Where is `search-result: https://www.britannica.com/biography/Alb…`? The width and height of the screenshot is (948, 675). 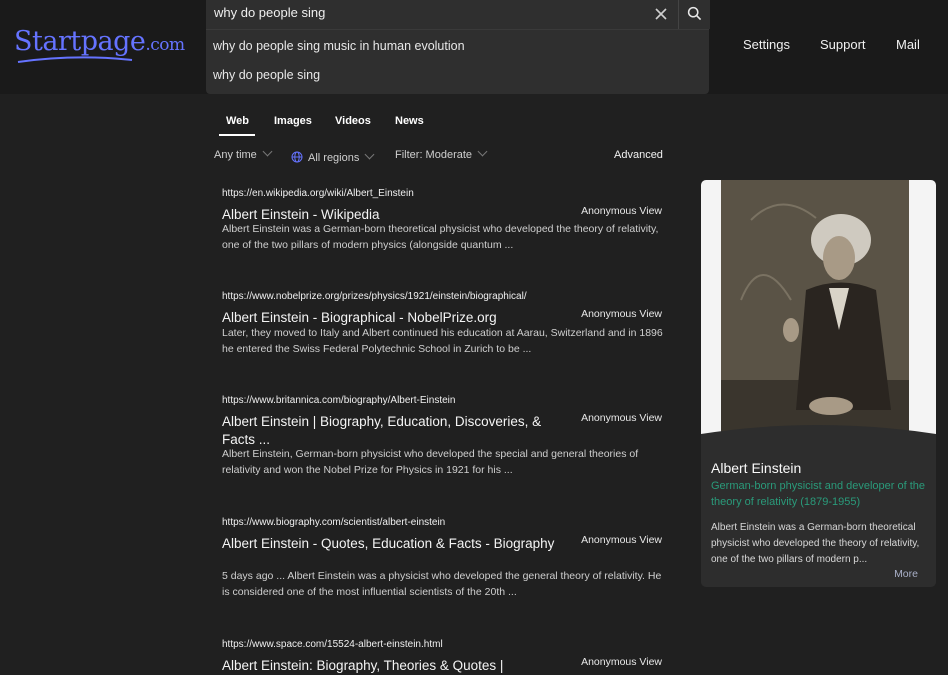
search-result: https://www.britannica.com/biography/Alb… is located at coordinates (443, 435).